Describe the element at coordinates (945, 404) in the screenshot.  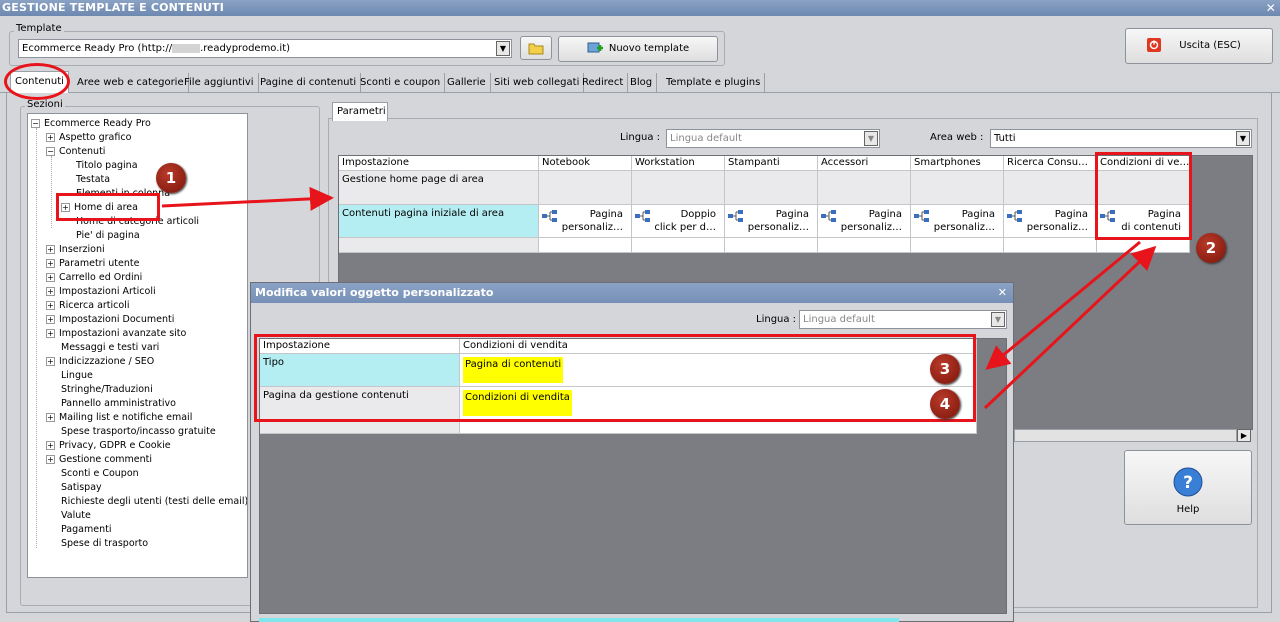
I see `badge-4: 4` at that location.